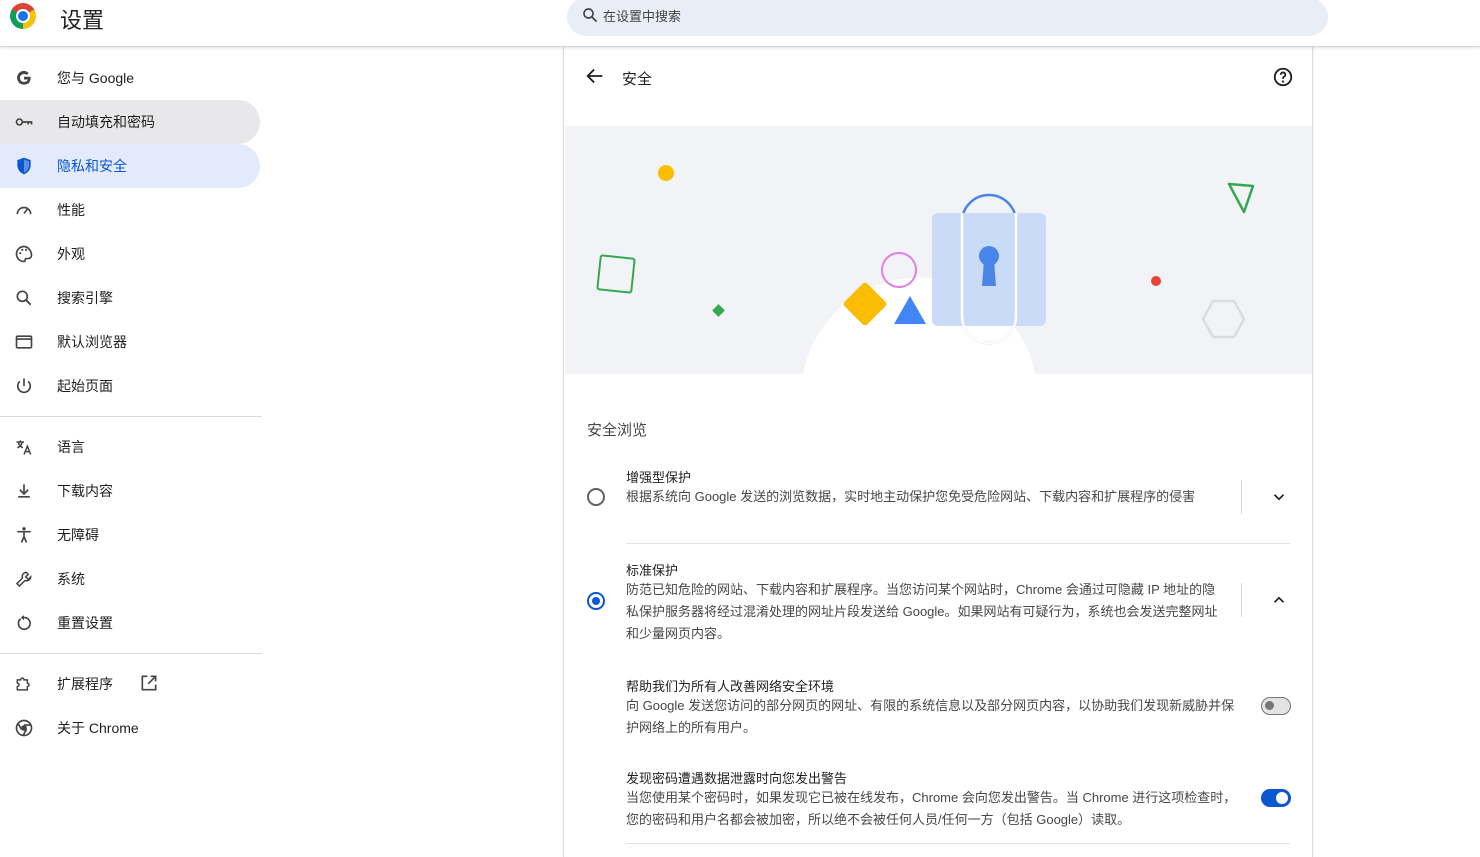  What do you see at coordinates (1276, 706) in the screenshot?
I see `help-improve-toggle` at bounding box center [1276, 706].